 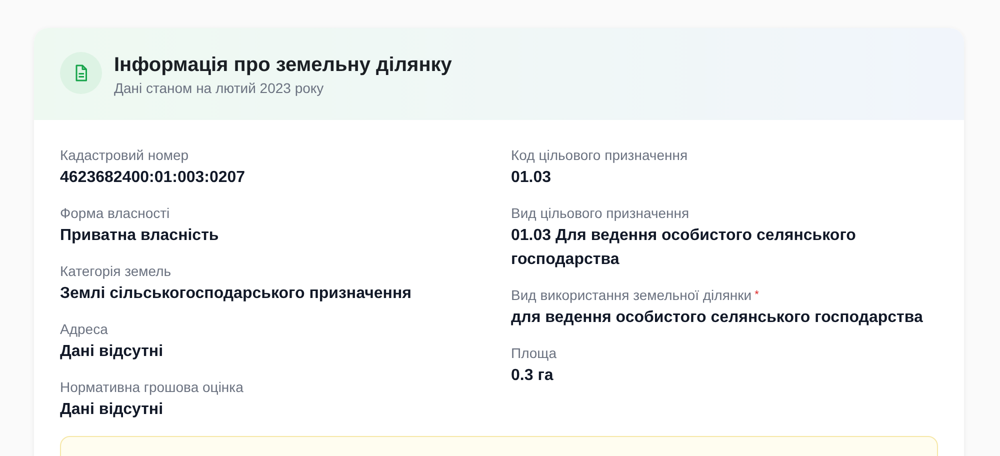 I want to click on field-label: Форма власності, so click(x=115, y=213).